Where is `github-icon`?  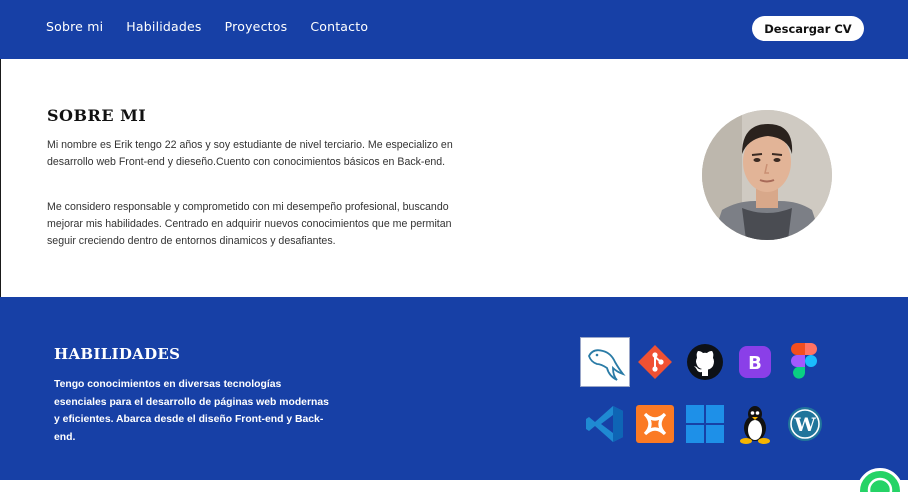 github-icon is located at coordinates (705, 362).